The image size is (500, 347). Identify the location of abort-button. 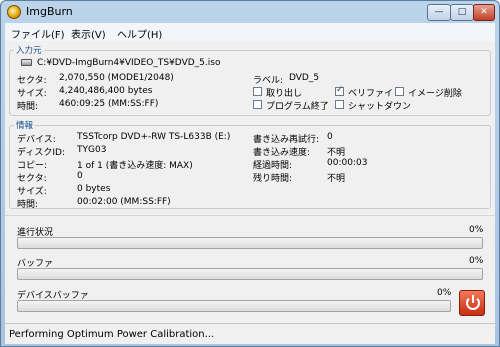
(472, 303).